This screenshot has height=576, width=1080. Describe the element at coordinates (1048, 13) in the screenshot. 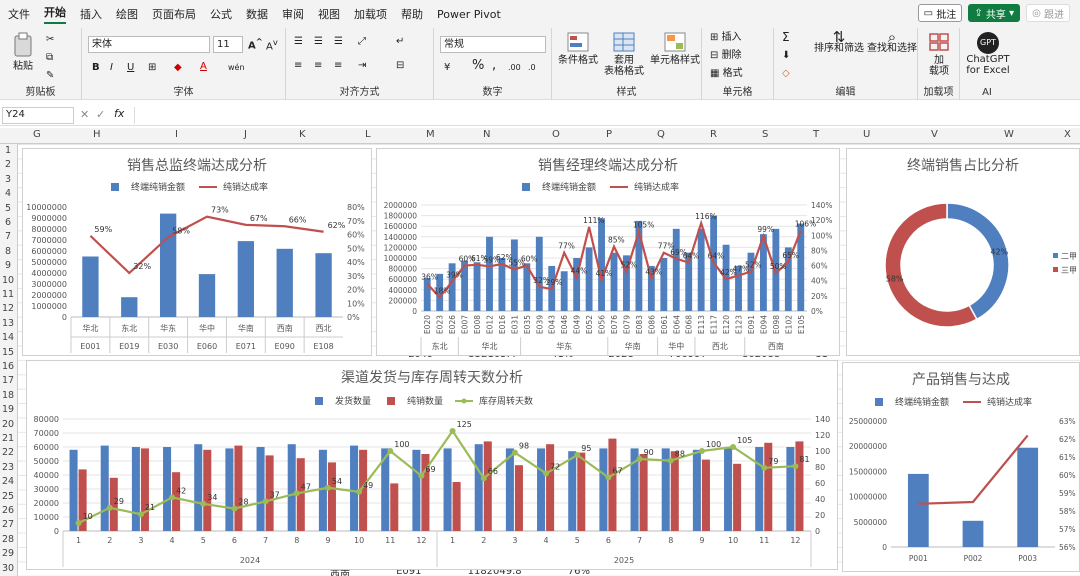

I see `catchup-button: ◎ 跟进` at that location.